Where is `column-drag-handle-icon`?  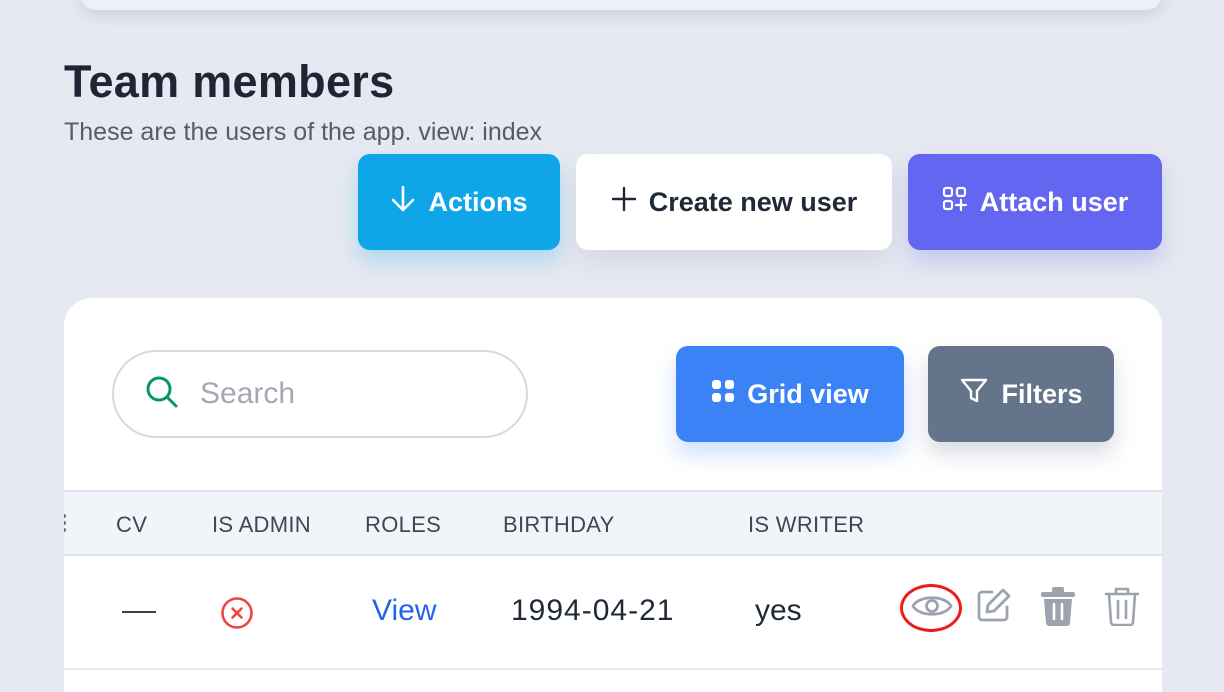 column-drag-handle-icon is located at coordinates (65, 524).